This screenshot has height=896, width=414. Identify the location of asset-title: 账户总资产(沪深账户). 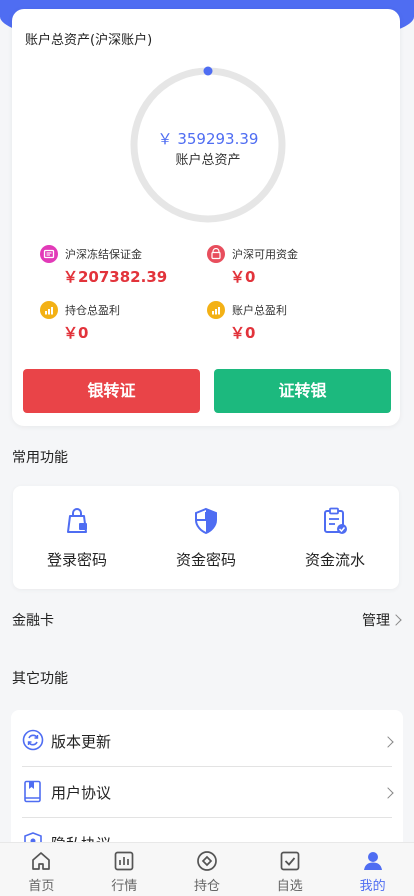
(89, 40).